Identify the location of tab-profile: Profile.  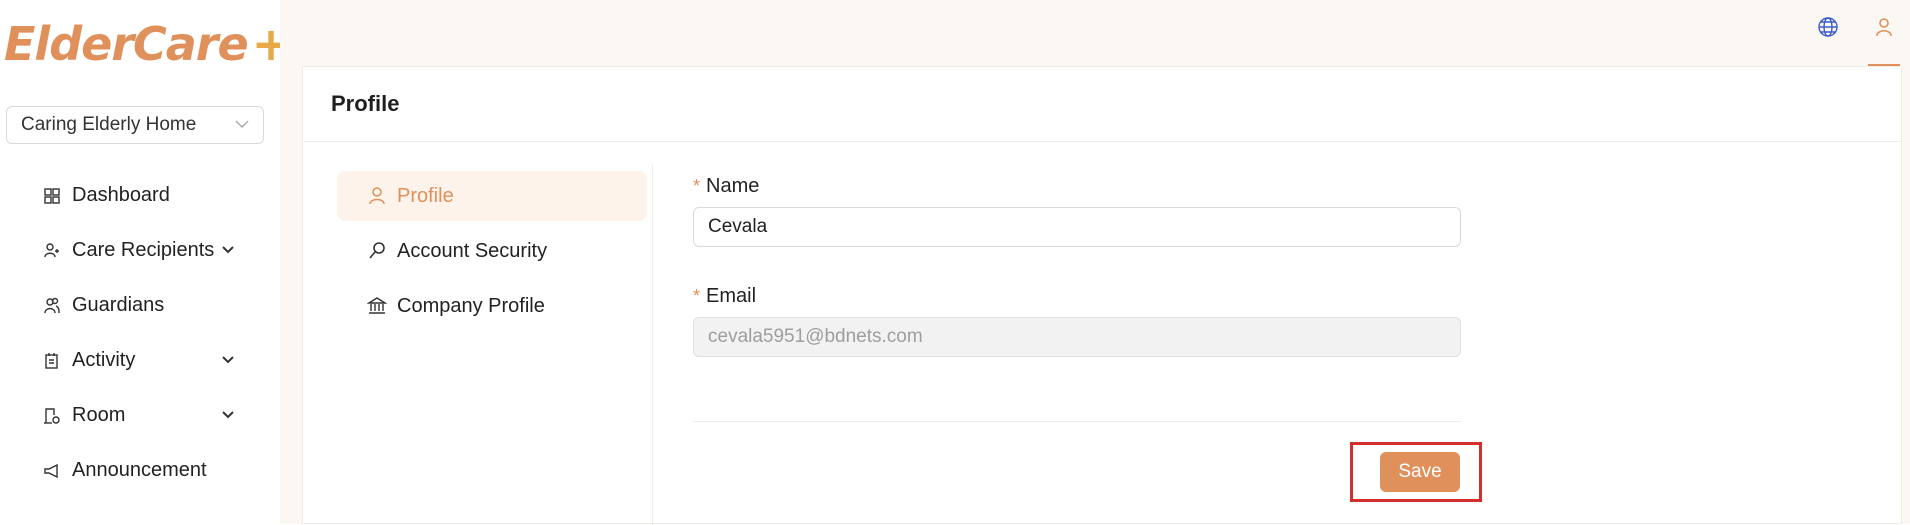
(492, 196).